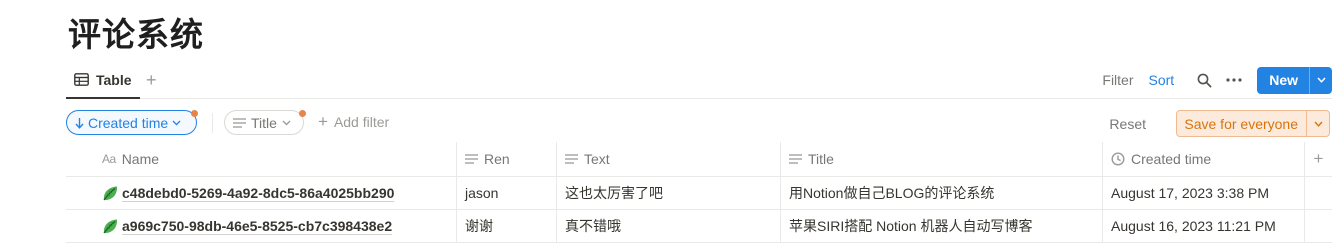  I want to click on search-icon, so click(1204, 80).